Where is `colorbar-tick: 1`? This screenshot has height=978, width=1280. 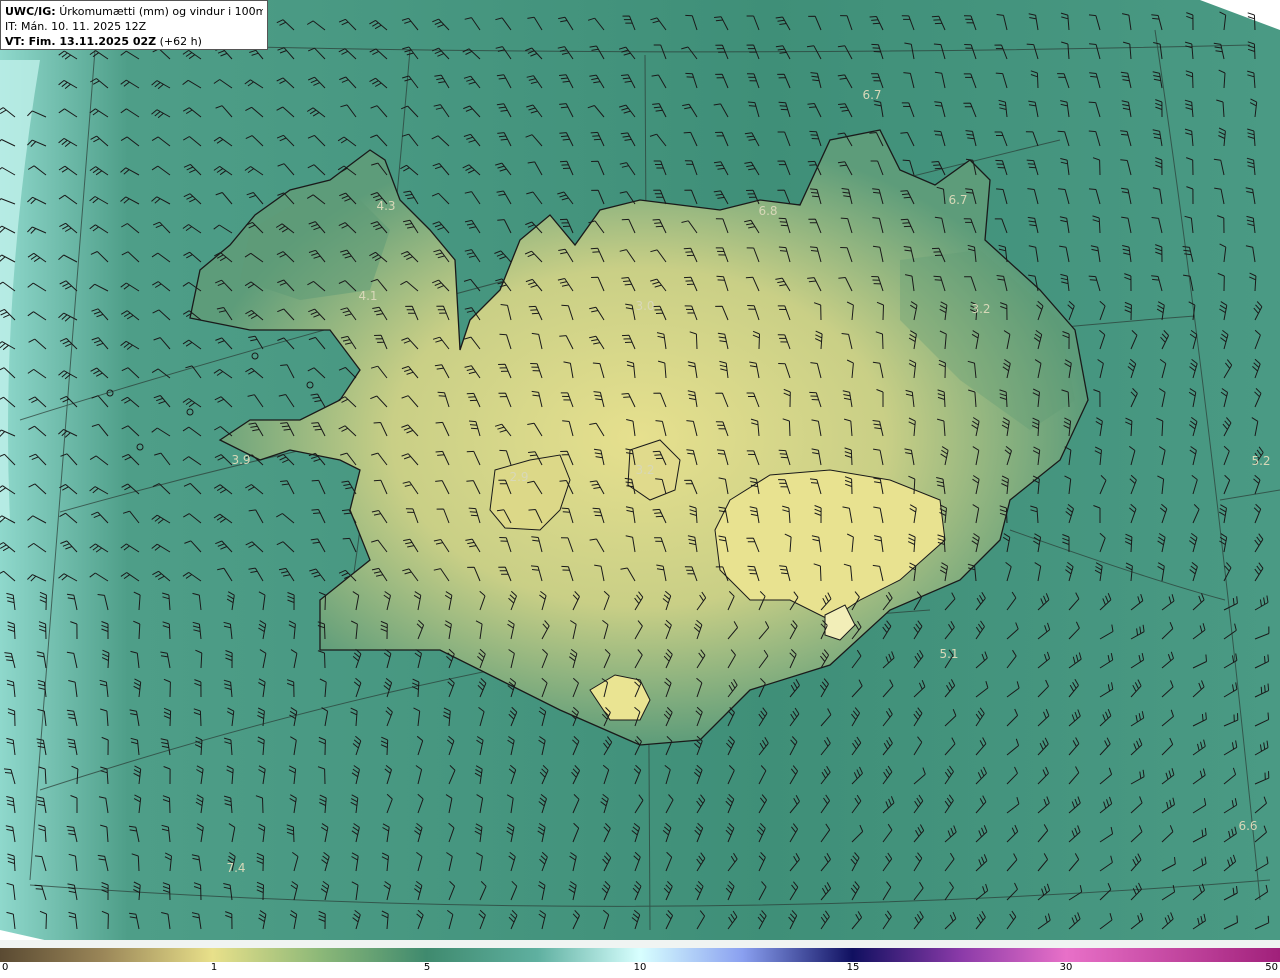
colorbar-tick: 1 is located at coordinates (214, 967).